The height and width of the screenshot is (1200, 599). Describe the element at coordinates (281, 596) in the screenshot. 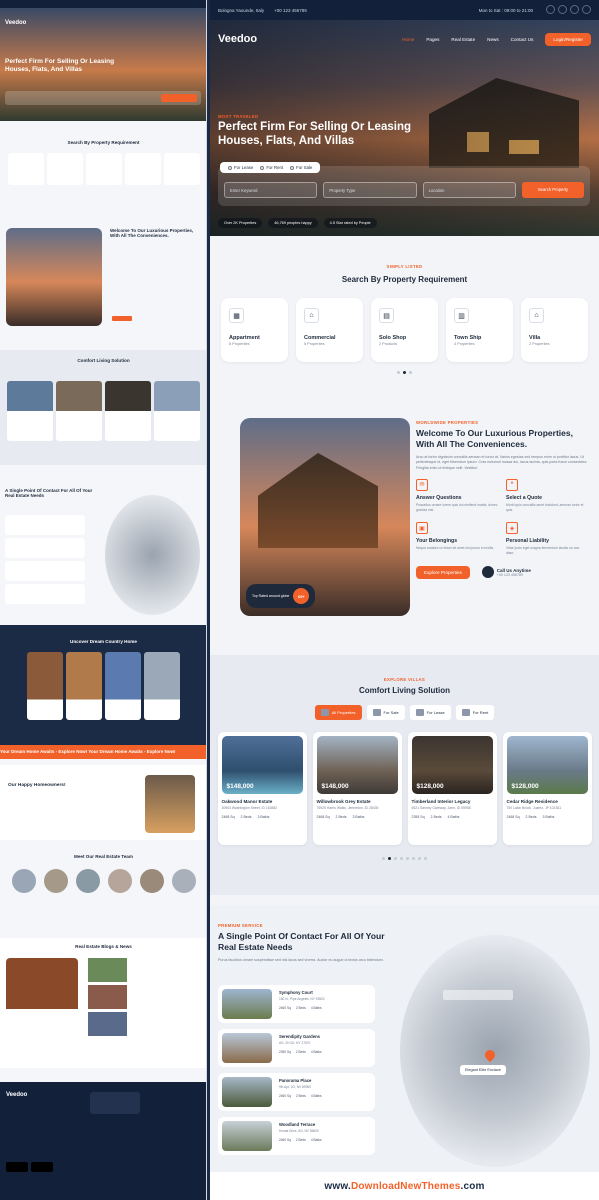

I see `top-rated-badge: Top Rated around globe 69+` at that location.